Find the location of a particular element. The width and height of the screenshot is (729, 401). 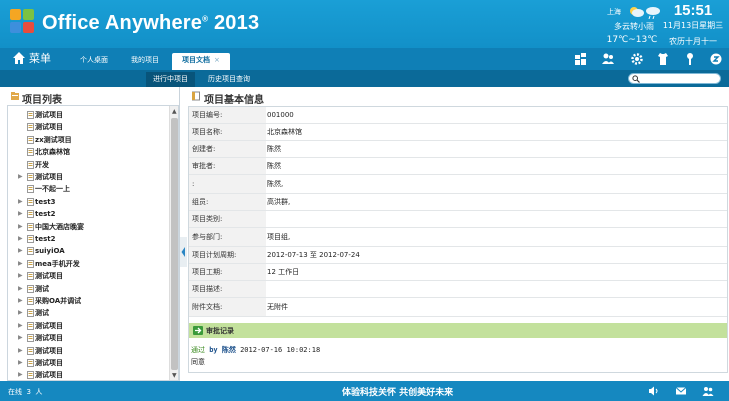

close-tab-icon: × is located at coordinates (217, 60).